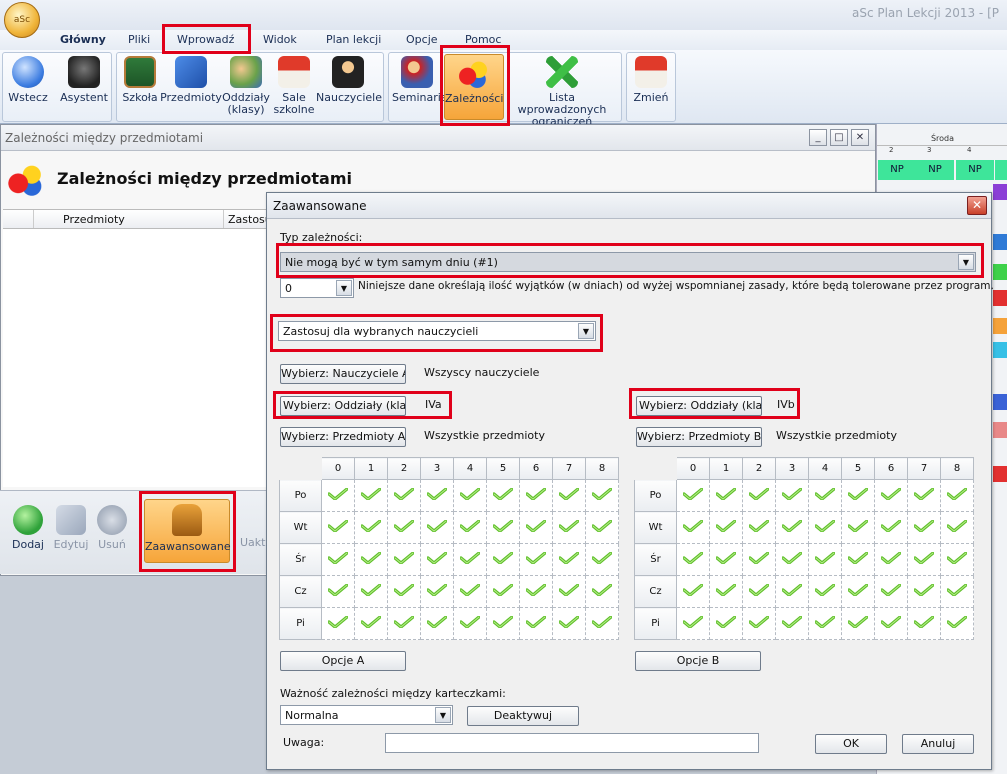 This screenshot has height=774, width=1007. What do you see at coordinates (300, 591) in the screenshot?
I see `day-header: Cz` at bounding box center [300, 591].